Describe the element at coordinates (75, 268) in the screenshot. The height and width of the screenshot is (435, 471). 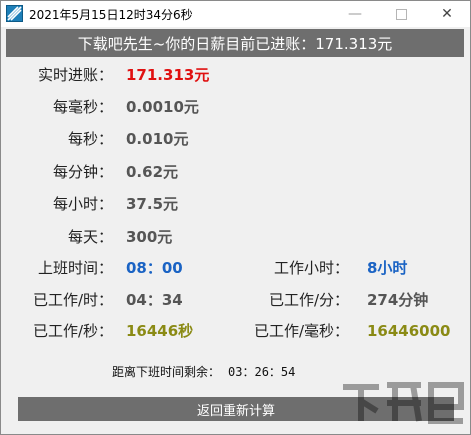
I see `start-time-label: 上班时间：` at that location.